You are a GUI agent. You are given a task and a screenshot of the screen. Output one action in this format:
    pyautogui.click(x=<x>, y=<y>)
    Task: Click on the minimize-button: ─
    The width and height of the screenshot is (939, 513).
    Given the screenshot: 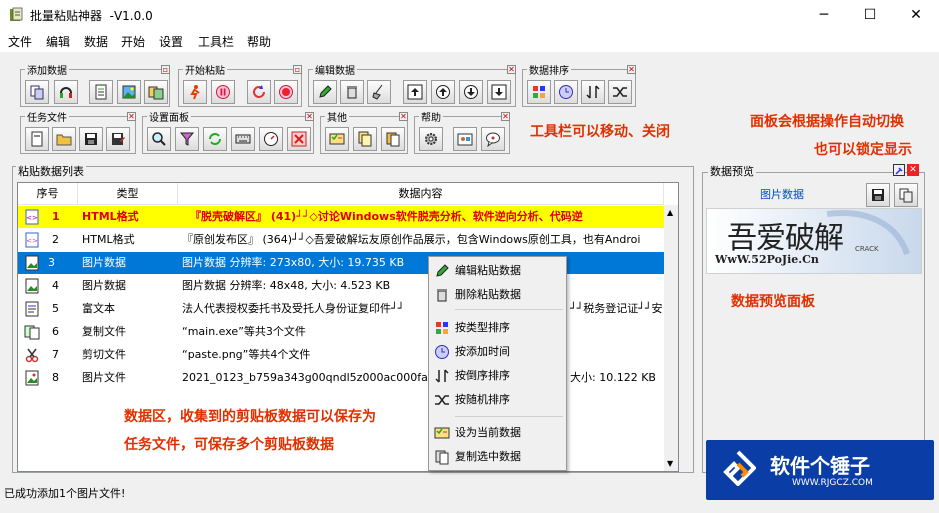 What is the action you would take?
    pyautogui.click(x=824, y=15)
    